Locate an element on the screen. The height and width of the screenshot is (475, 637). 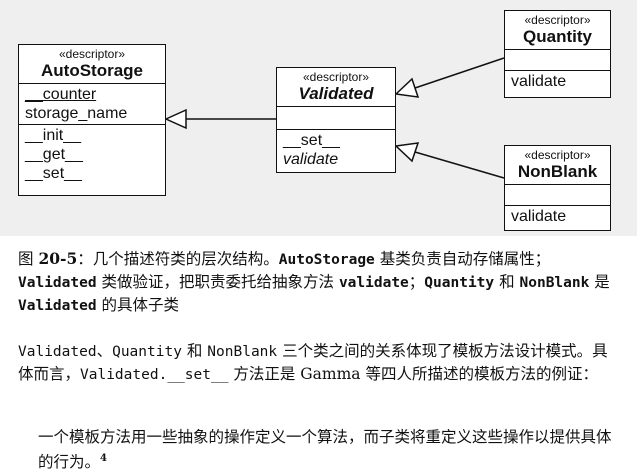
method-get: __get__ is located at coordinates (54, 154).